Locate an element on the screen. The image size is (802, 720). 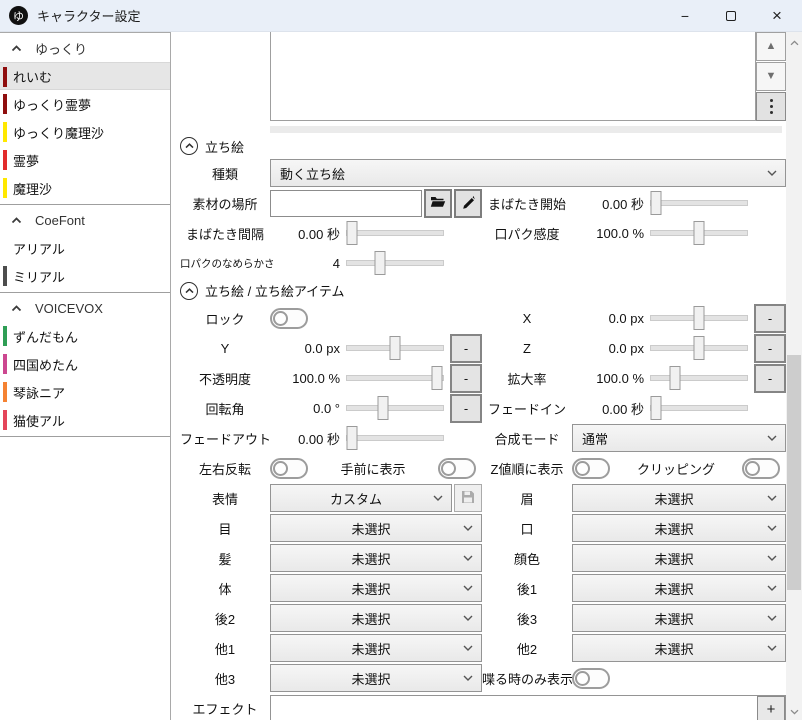
flip-toggle is located at coordinates (289, 468).